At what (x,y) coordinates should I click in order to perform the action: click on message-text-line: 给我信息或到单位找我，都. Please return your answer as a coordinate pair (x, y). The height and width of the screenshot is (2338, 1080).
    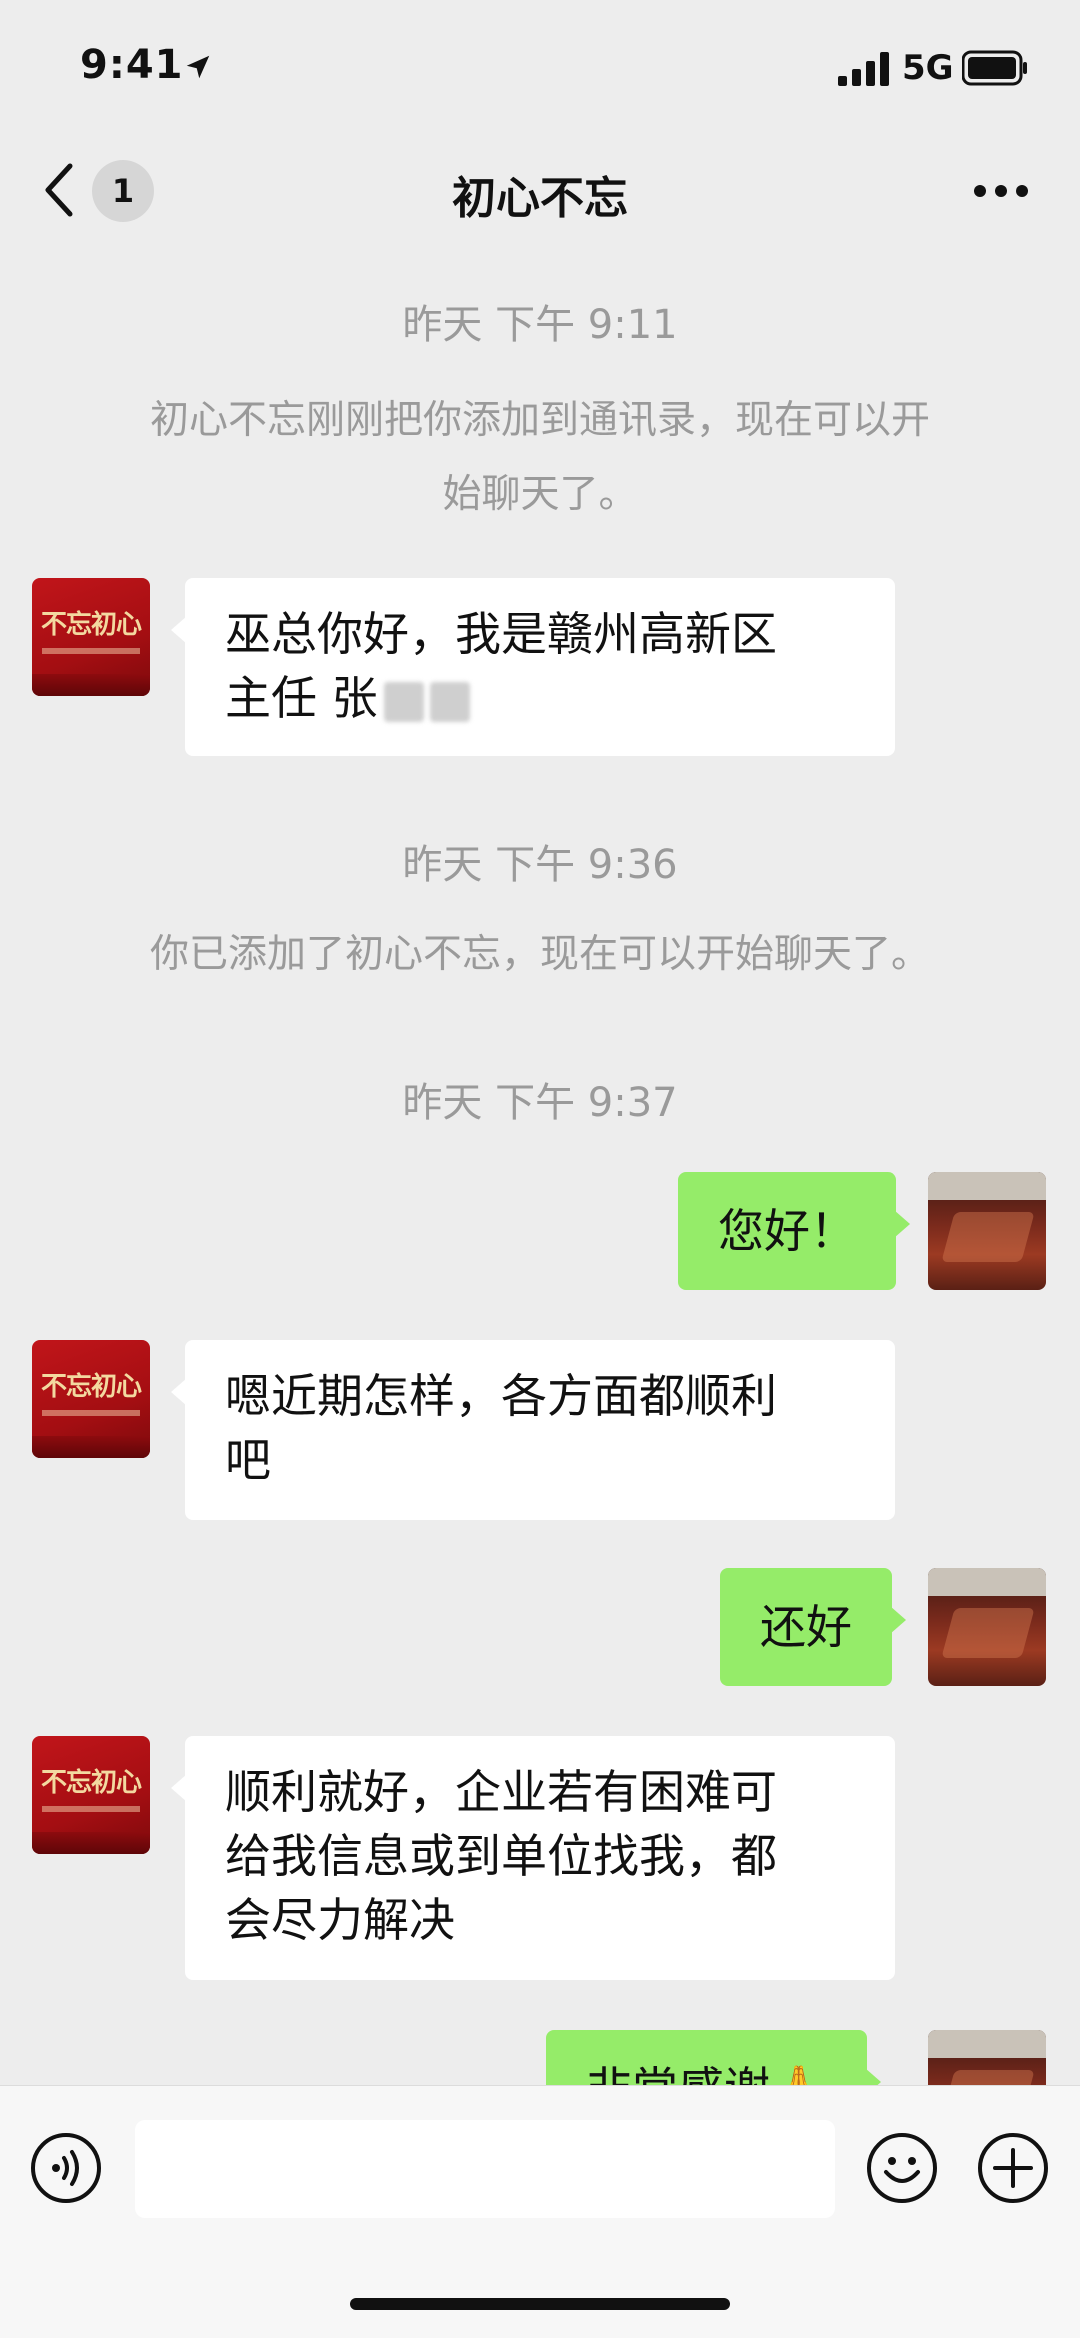
    Looking at the image, I should click on (501, 1856).